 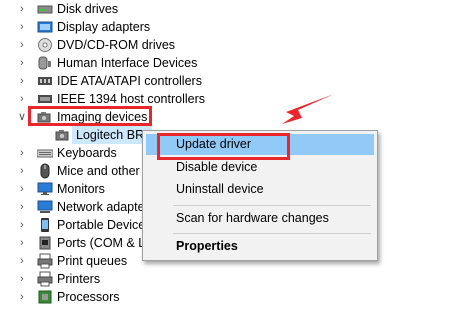 I want to click on tree-item-network-adapters: › Network adapters, so click(x=77, y=207).